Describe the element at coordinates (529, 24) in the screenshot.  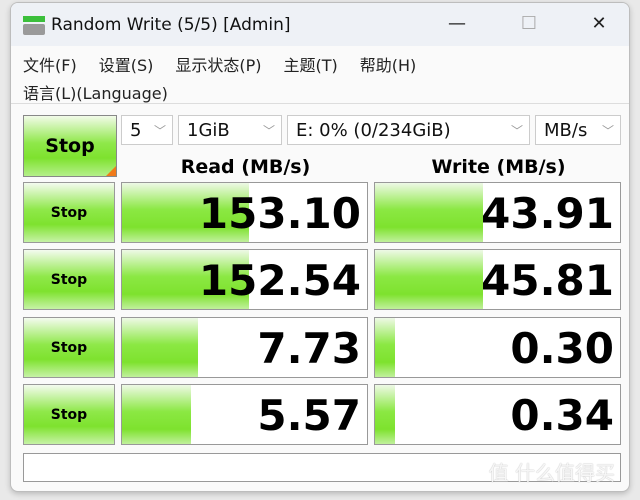
I see `maximize-button: ☐` at that location.